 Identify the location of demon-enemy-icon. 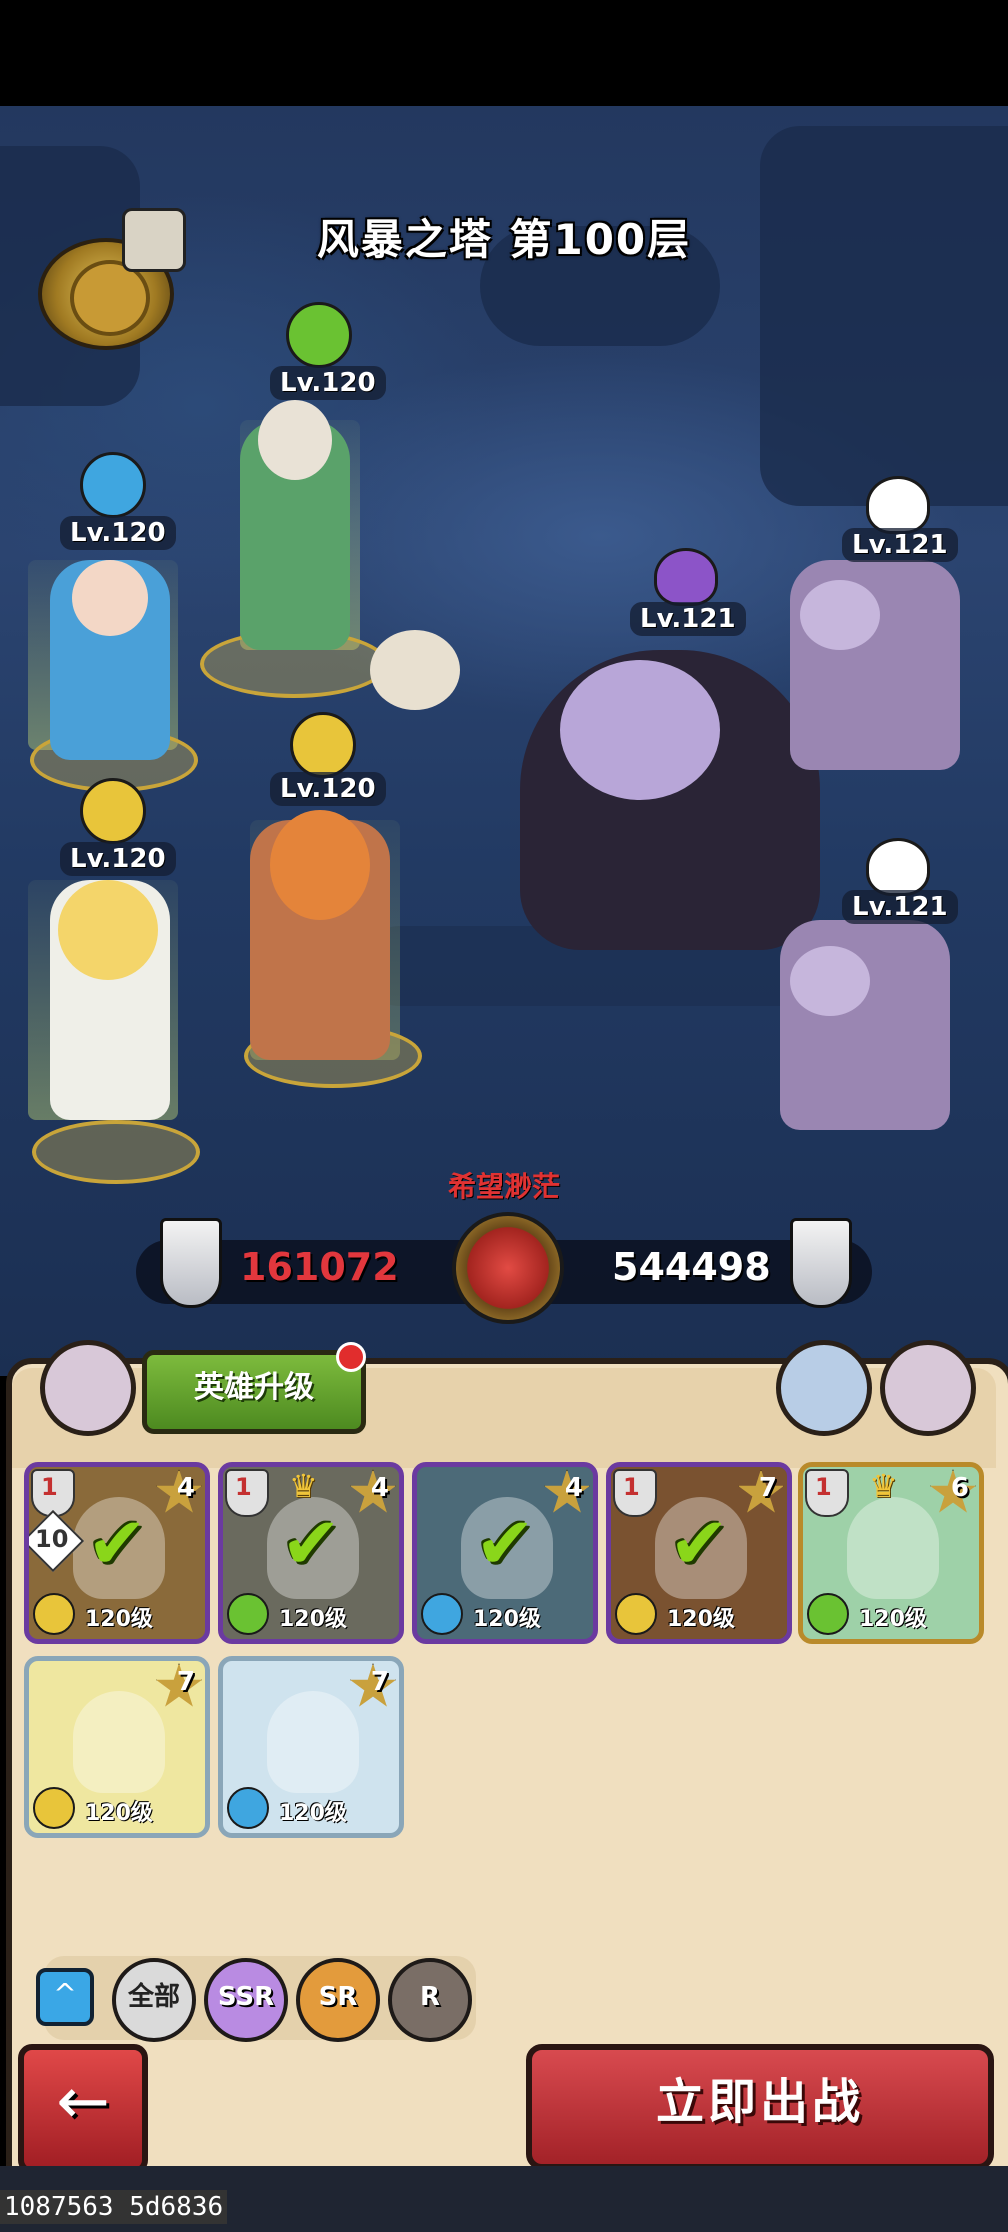
(686, 577).